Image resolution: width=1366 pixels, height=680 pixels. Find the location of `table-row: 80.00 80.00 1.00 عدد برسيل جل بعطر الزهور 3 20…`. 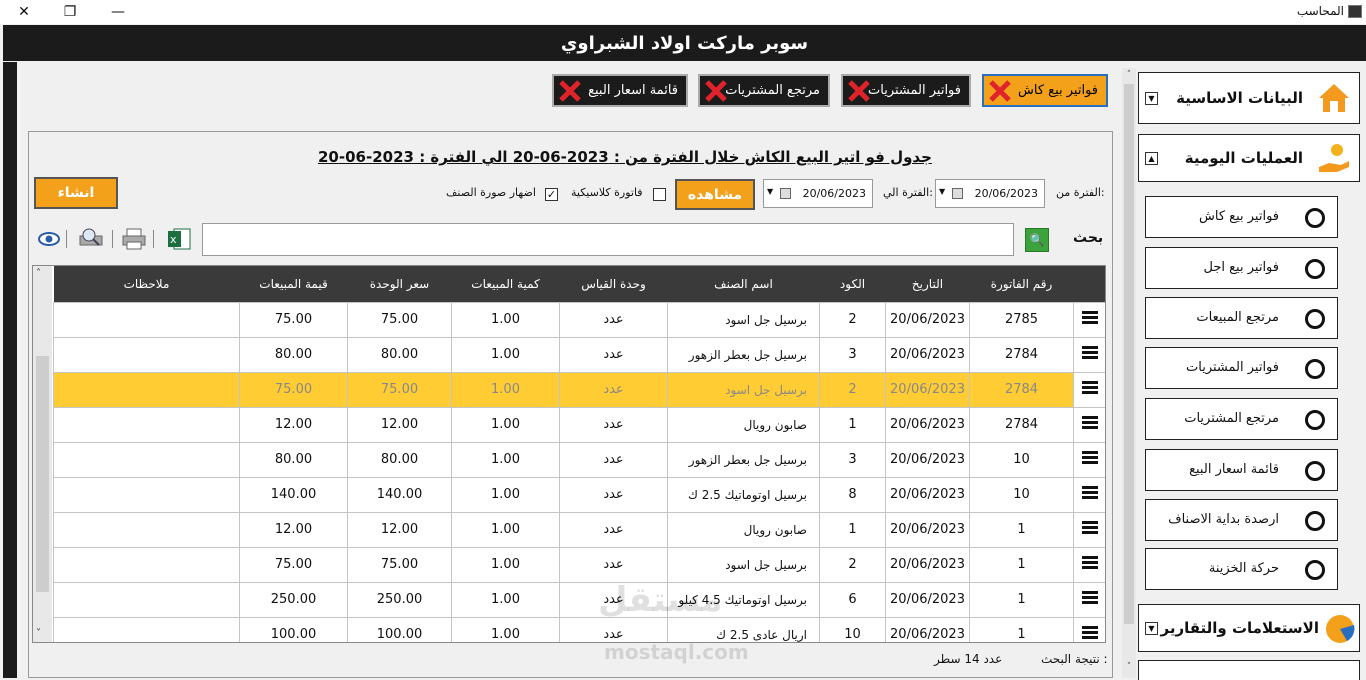

table-row: 80.00 80.00 1.00 عدد برسيل جل بعطر الزهور 3 20… is located at coordinates (579, 459).